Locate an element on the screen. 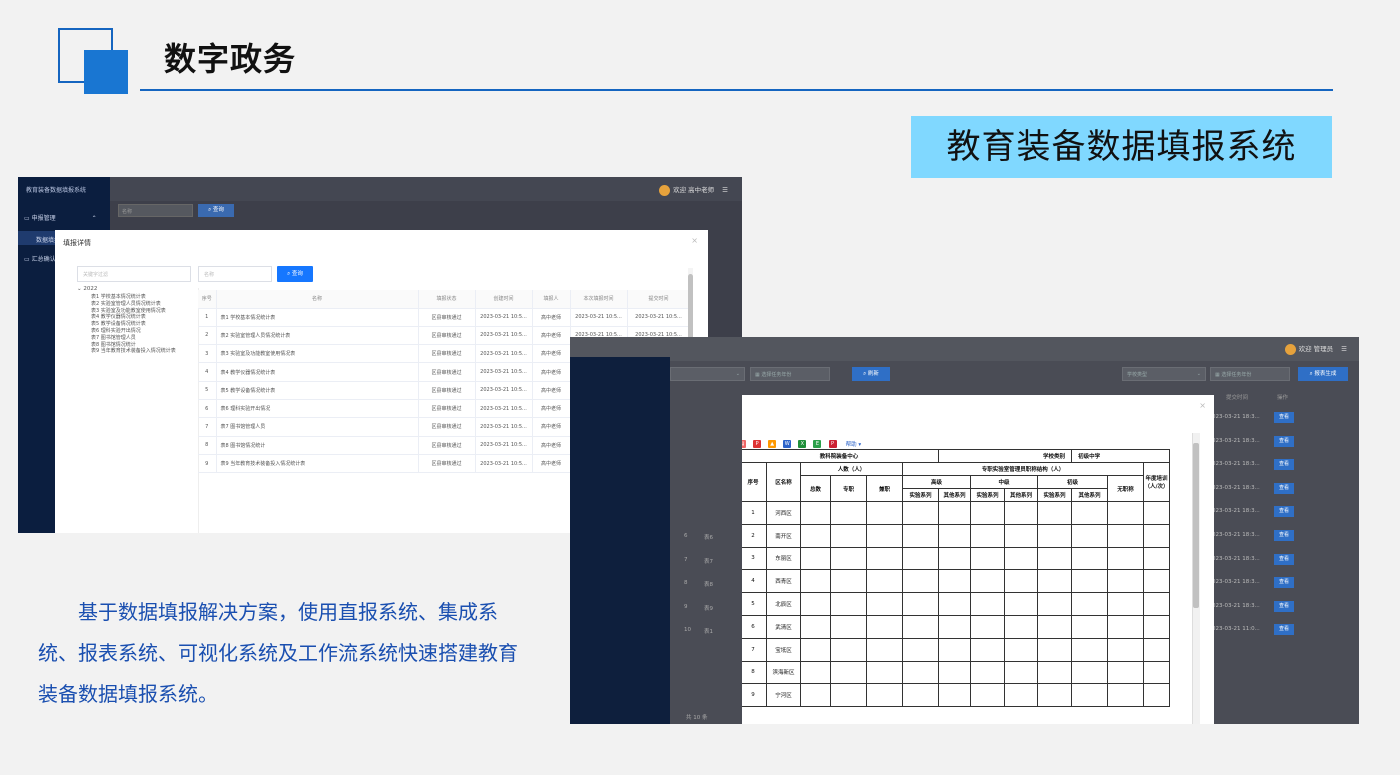  close-icon: × is located at coordinates (1202, 405).